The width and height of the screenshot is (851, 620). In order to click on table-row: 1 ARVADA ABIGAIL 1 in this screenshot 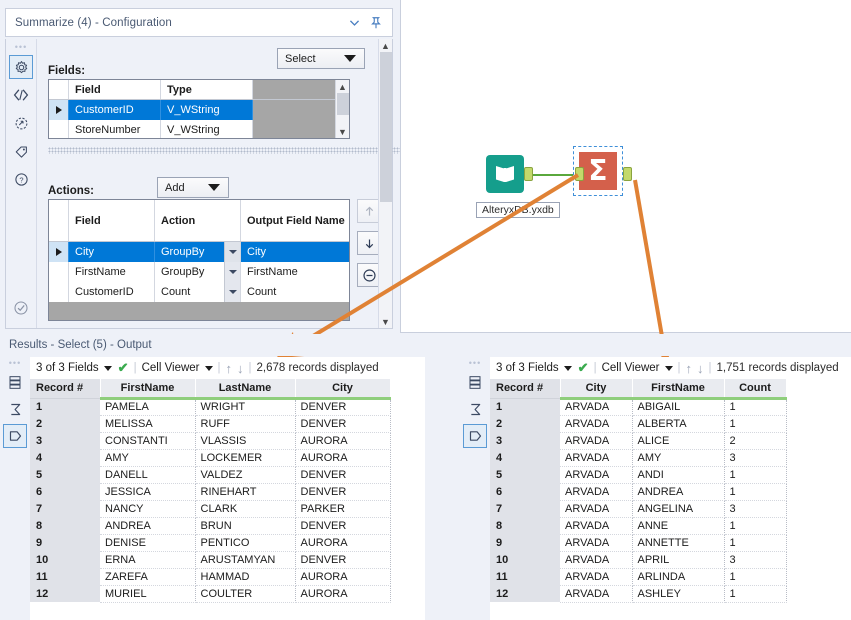, I will do `click(670, 407)`.